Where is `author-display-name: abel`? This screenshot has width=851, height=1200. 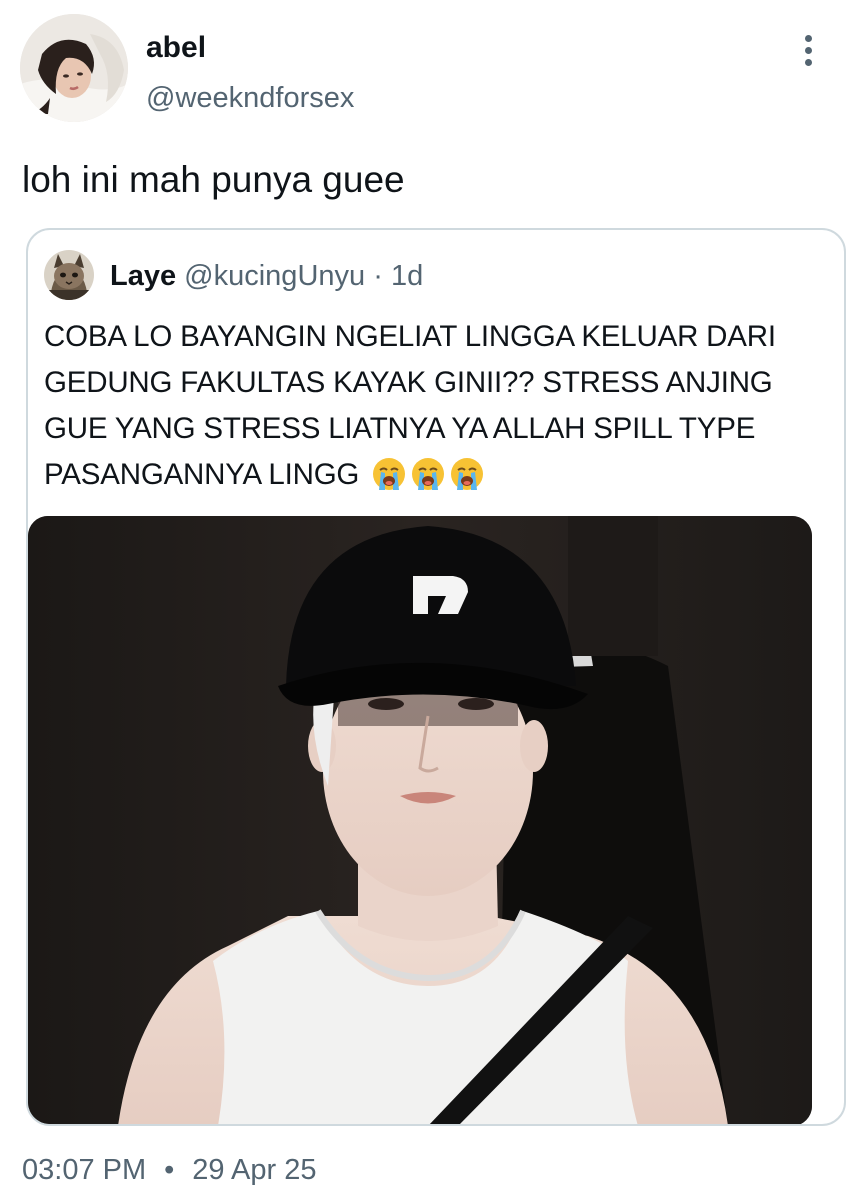 author-display-name: abel is located at coordinates (176, 48).